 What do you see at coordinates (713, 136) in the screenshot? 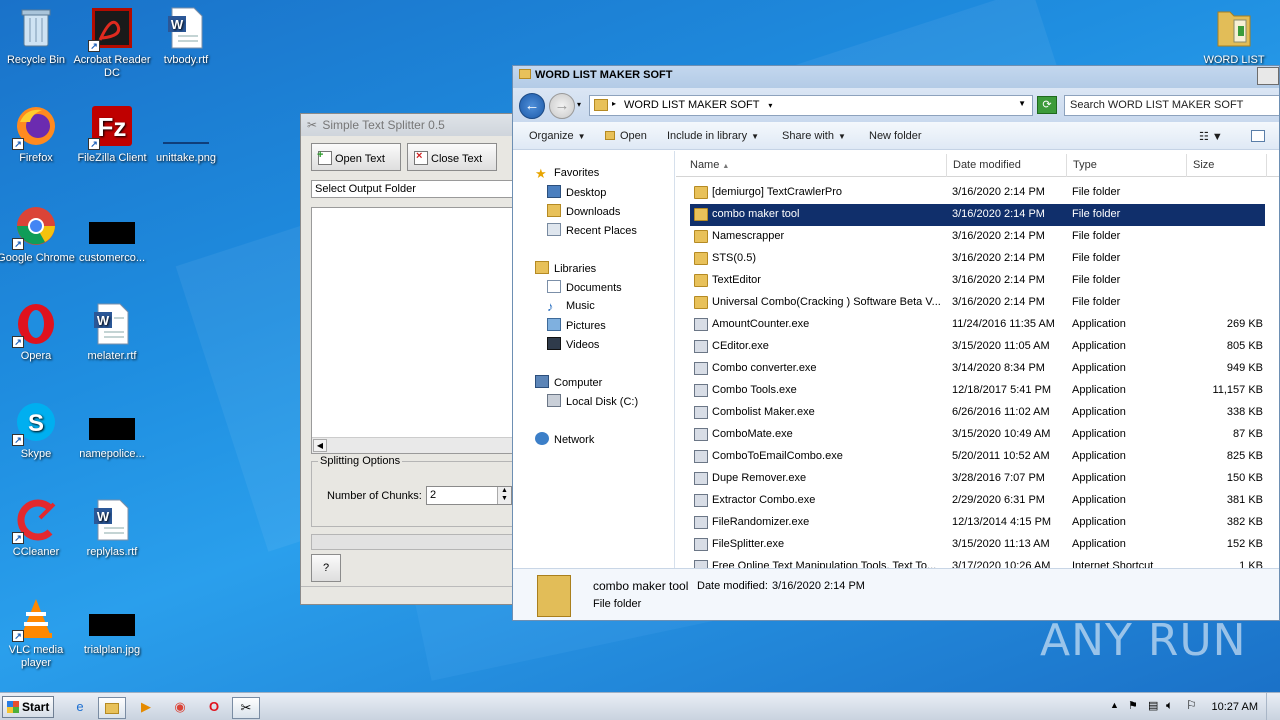
I see `include-in-library-button: Include in library ▼` at bounding box center [713, 136].